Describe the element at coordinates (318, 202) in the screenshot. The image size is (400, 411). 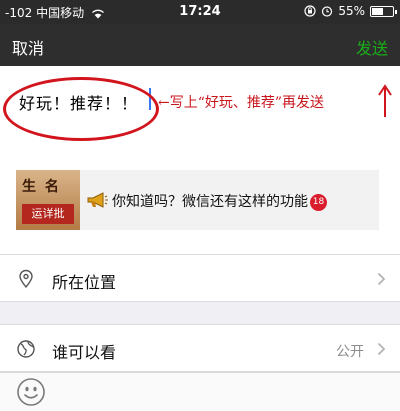
I see `badge-18-icon: 18` at that location.